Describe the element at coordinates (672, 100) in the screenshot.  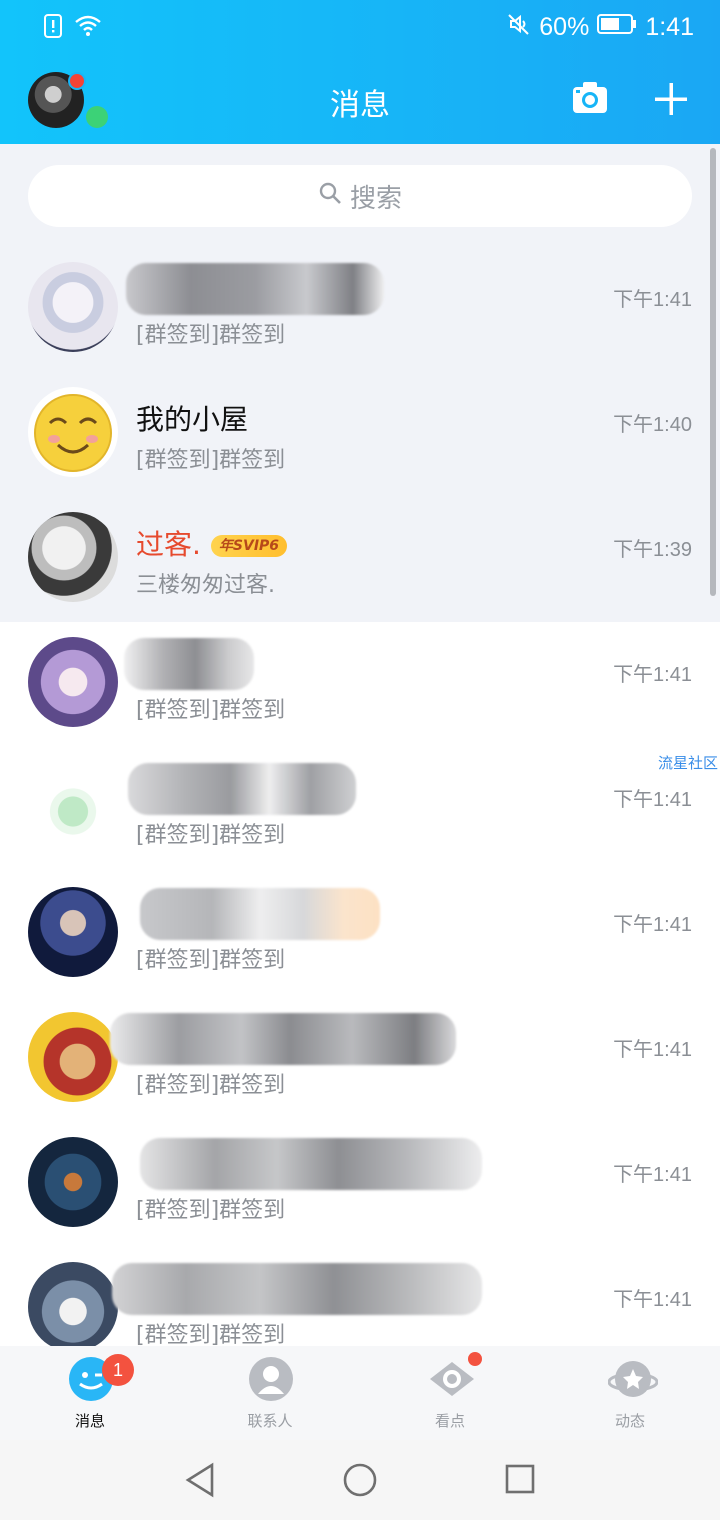
I see `plus-icon` at that location.